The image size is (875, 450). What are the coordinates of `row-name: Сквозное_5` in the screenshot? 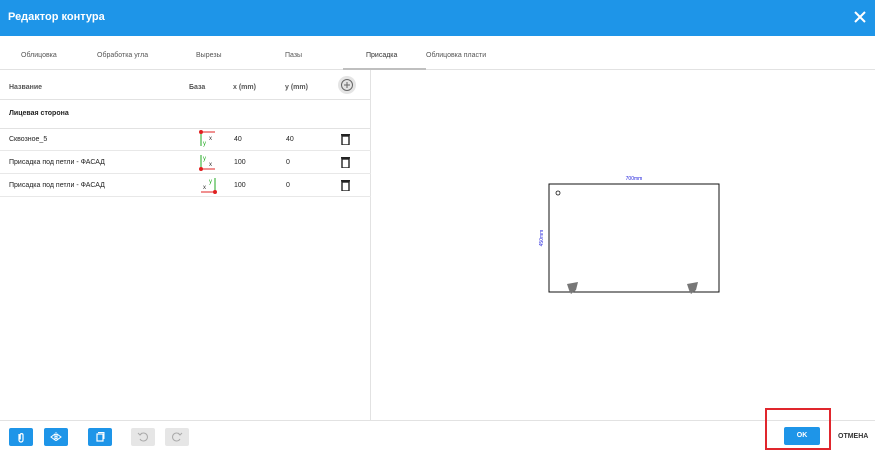 It's located at (28, 139).